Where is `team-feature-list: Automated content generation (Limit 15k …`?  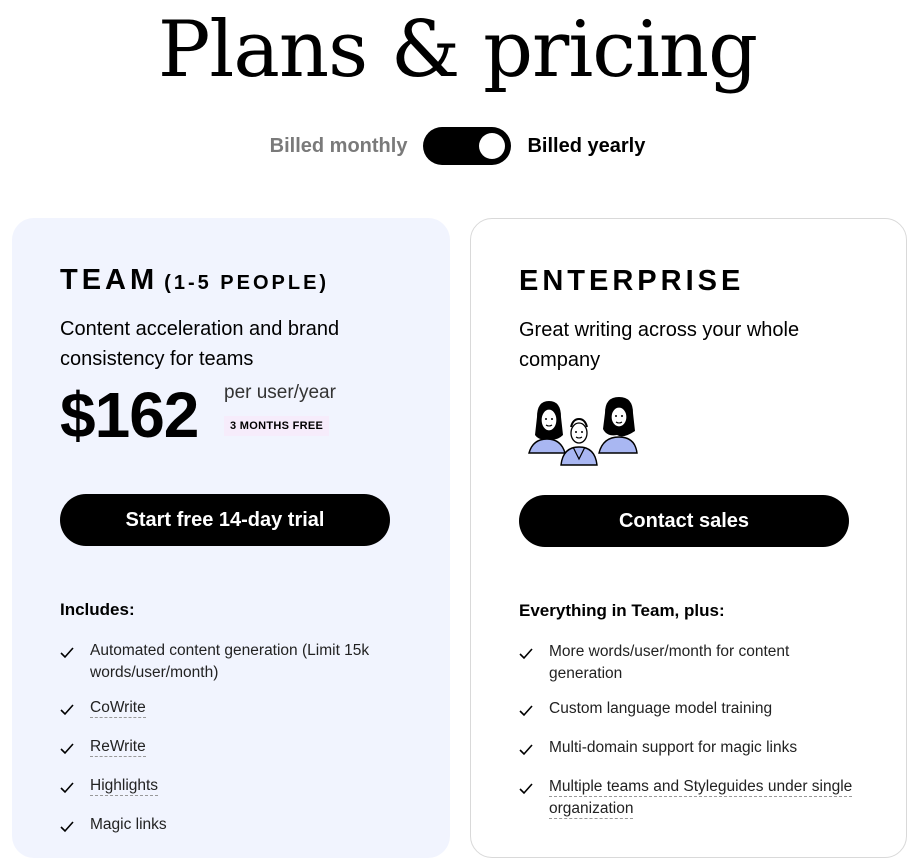 team-feature-list: Automated content generation (Limit 15k … is located at coordinates (230, 746).